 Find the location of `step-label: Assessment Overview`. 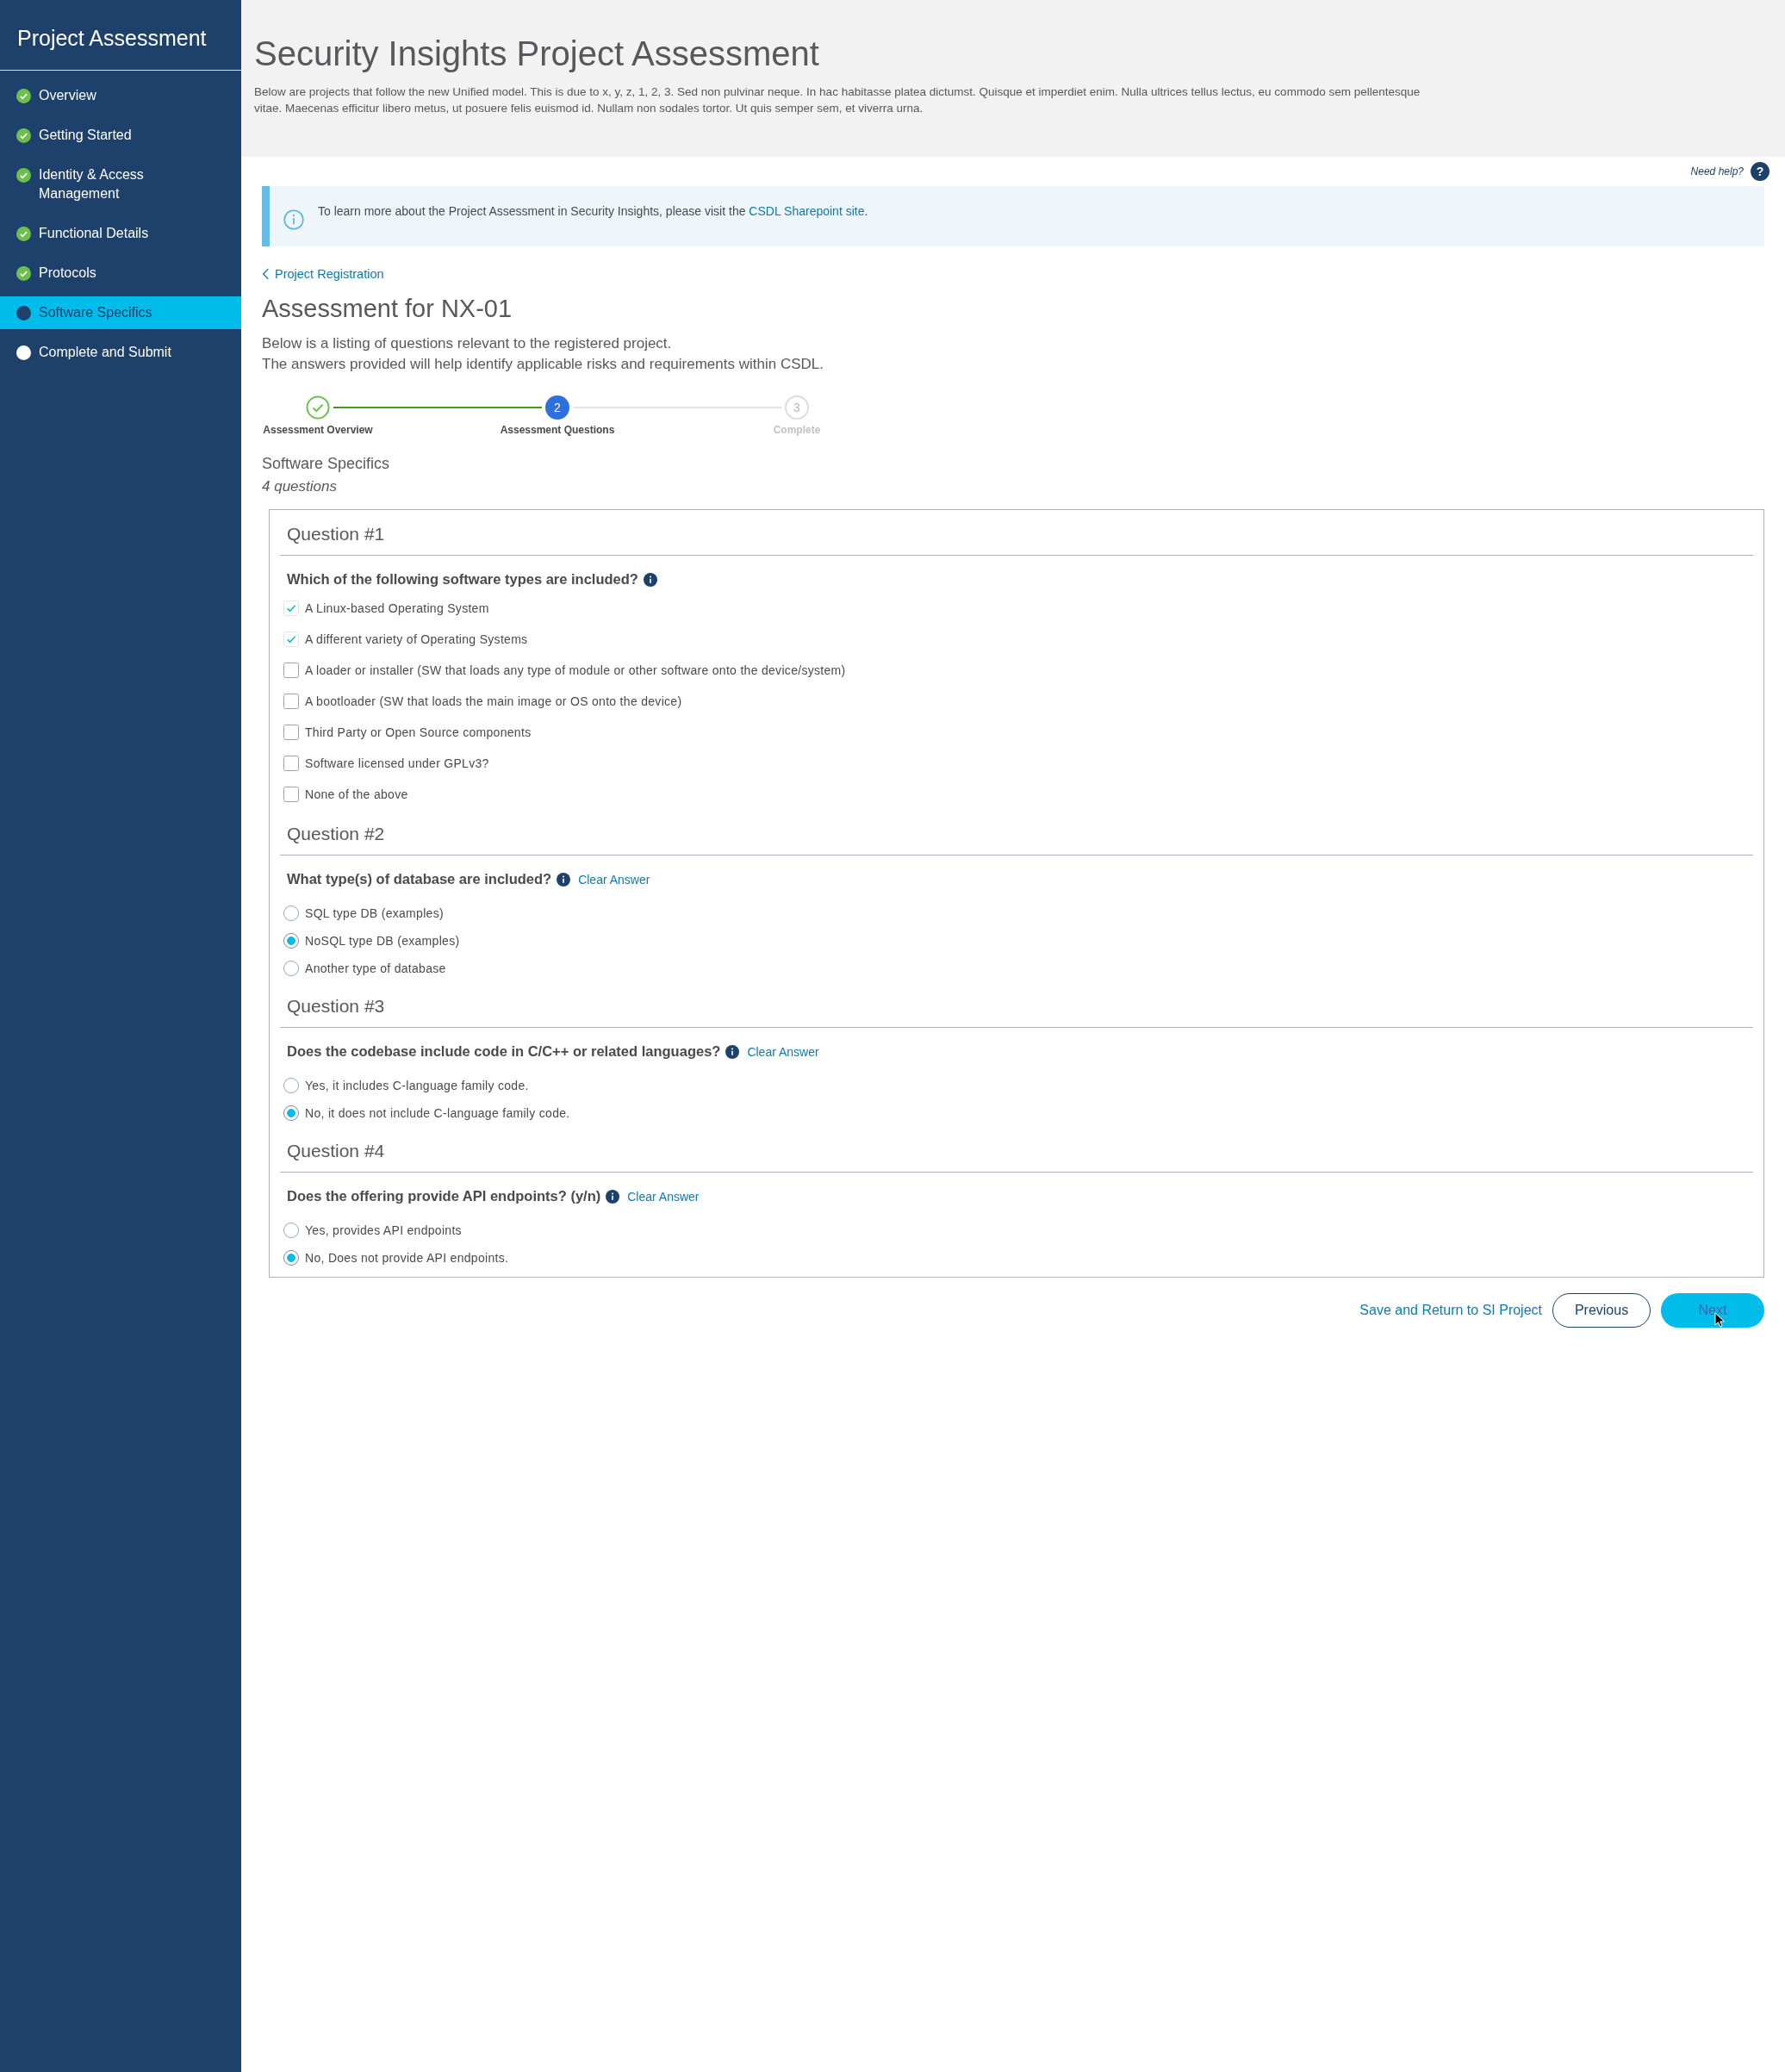

step-label: Assessment Overview is located at coordinates (318, 430).